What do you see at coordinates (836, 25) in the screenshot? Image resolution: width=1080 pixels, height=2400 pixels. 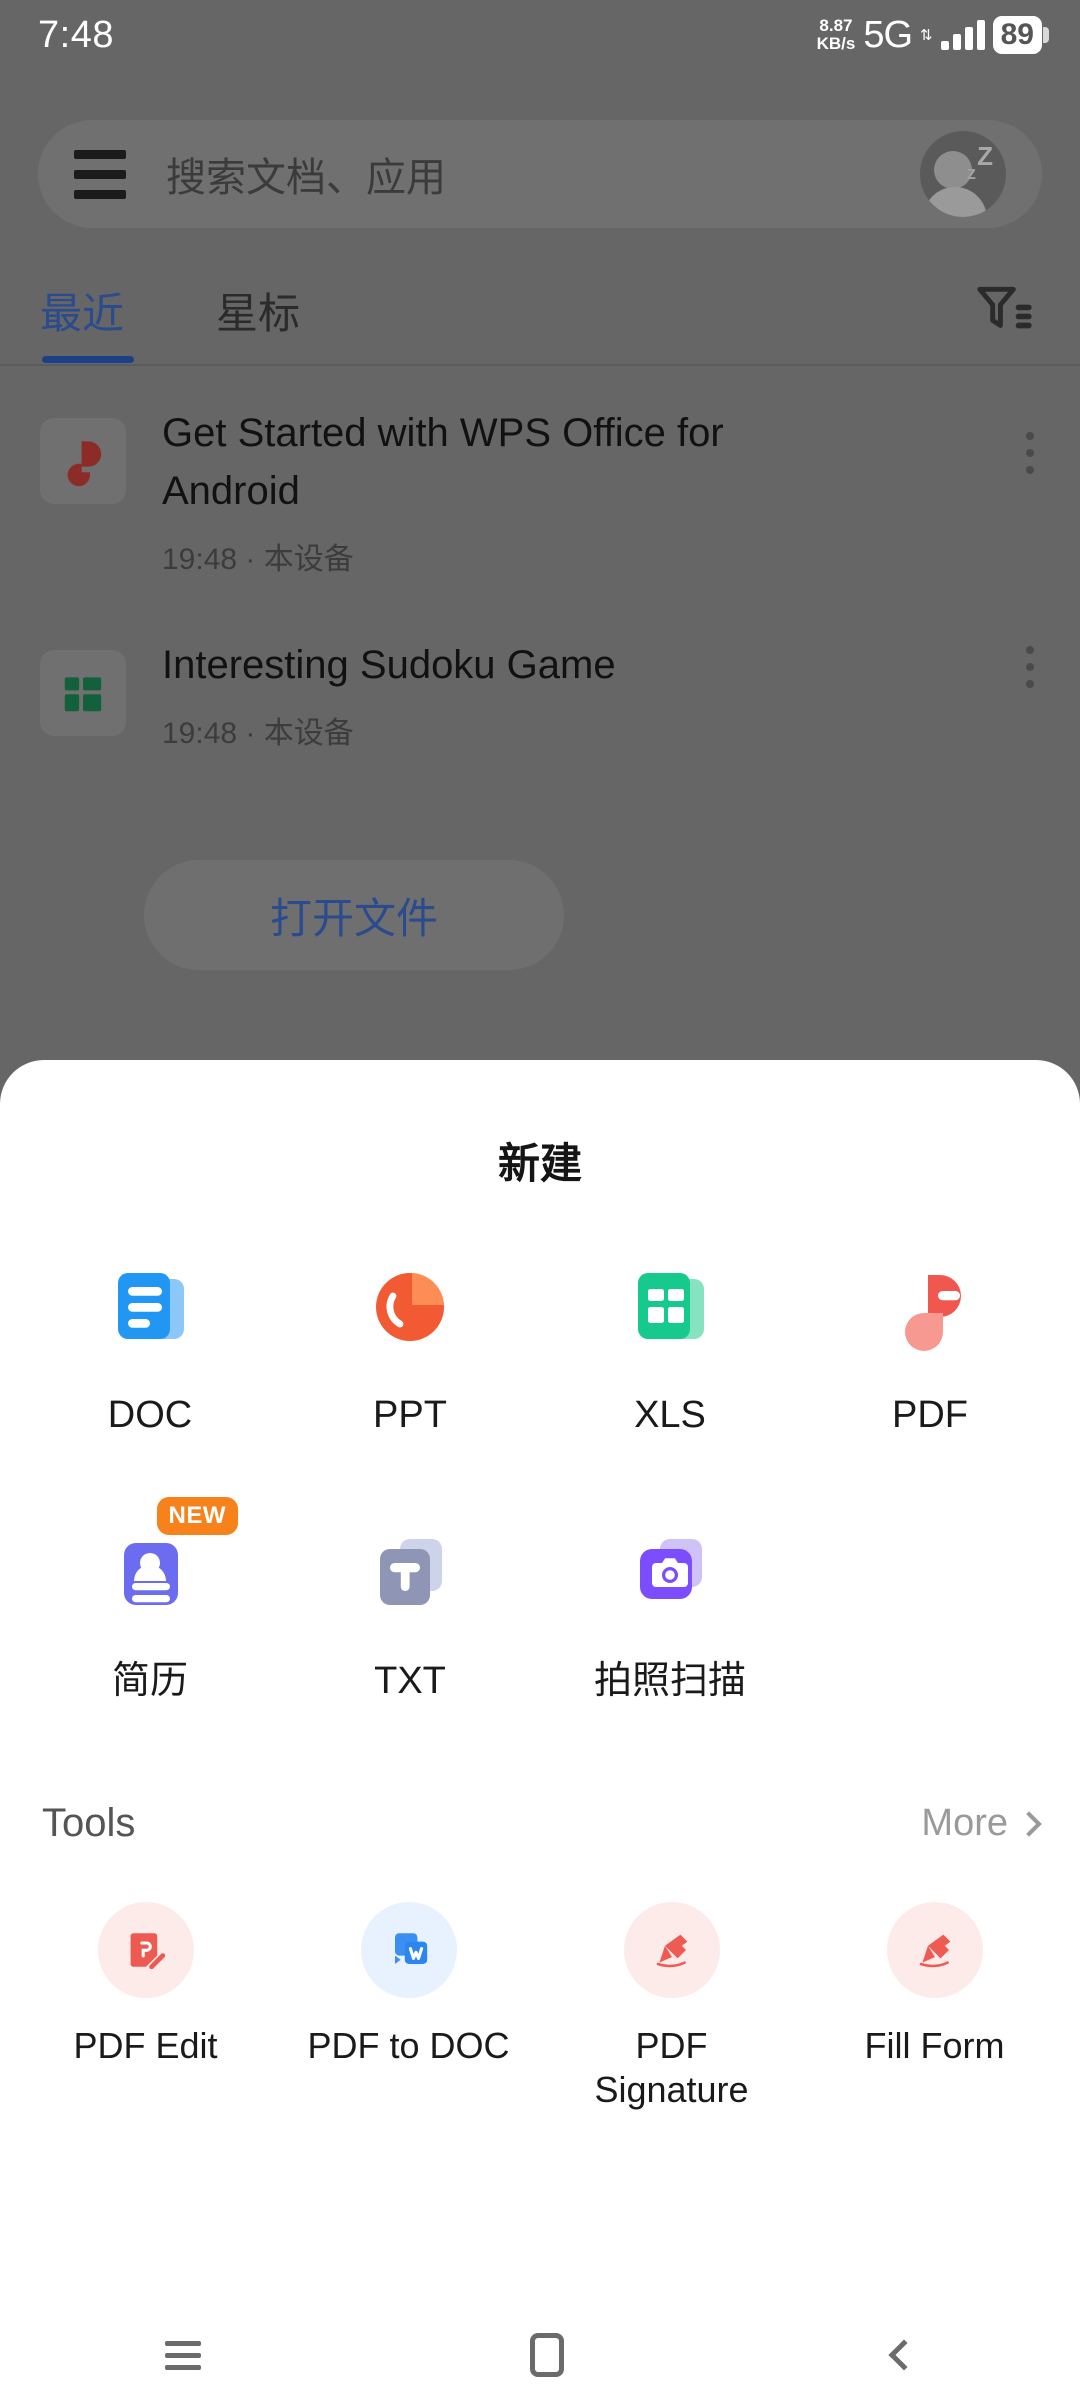 I see `network-speed-value: 8.87` at bounding box center [836, 25].